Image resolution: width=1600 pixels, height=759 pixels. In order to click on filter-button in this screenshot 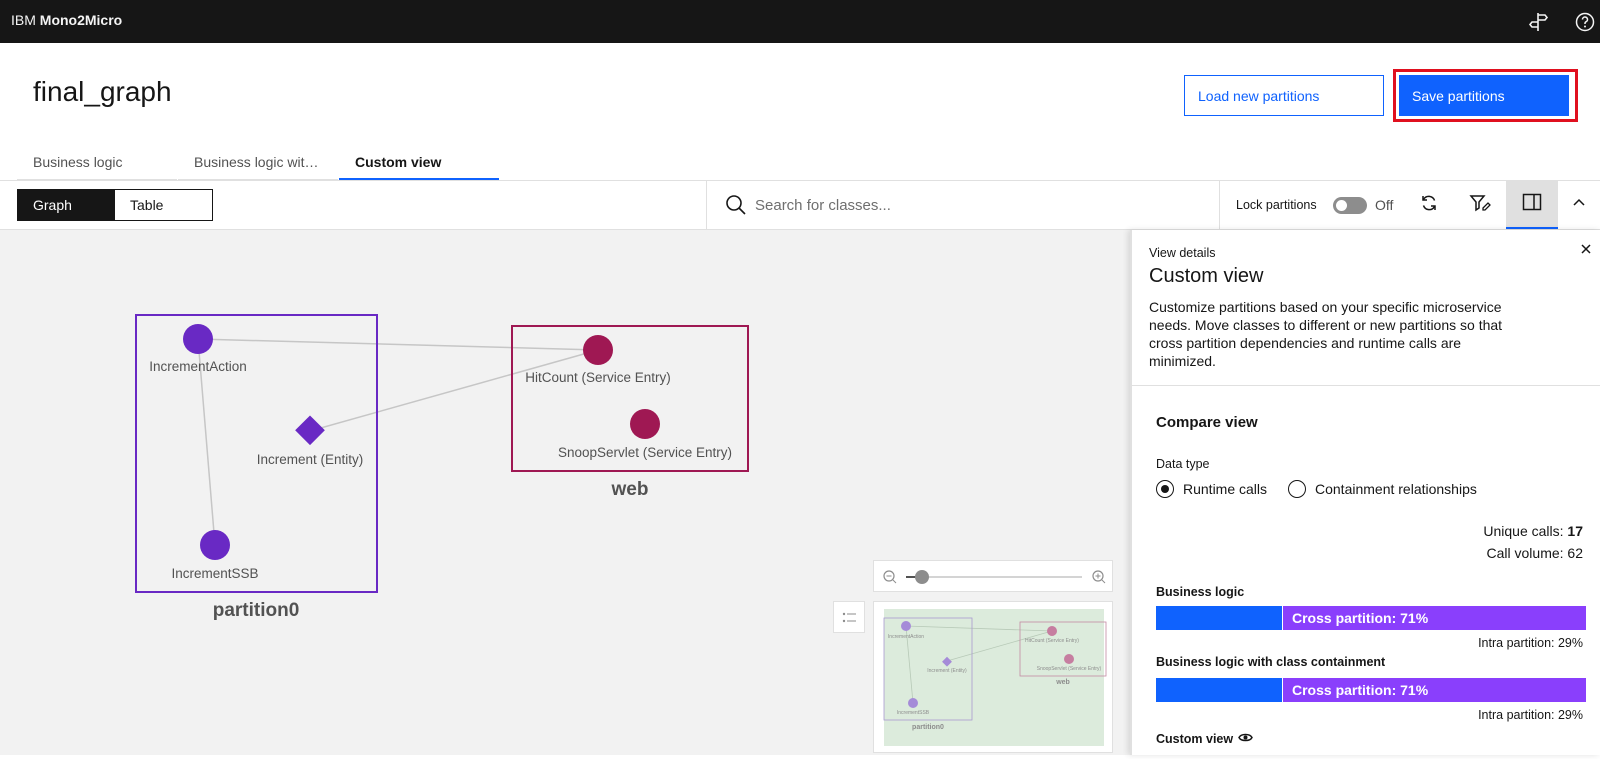, I will do `click(1480, 205)`.